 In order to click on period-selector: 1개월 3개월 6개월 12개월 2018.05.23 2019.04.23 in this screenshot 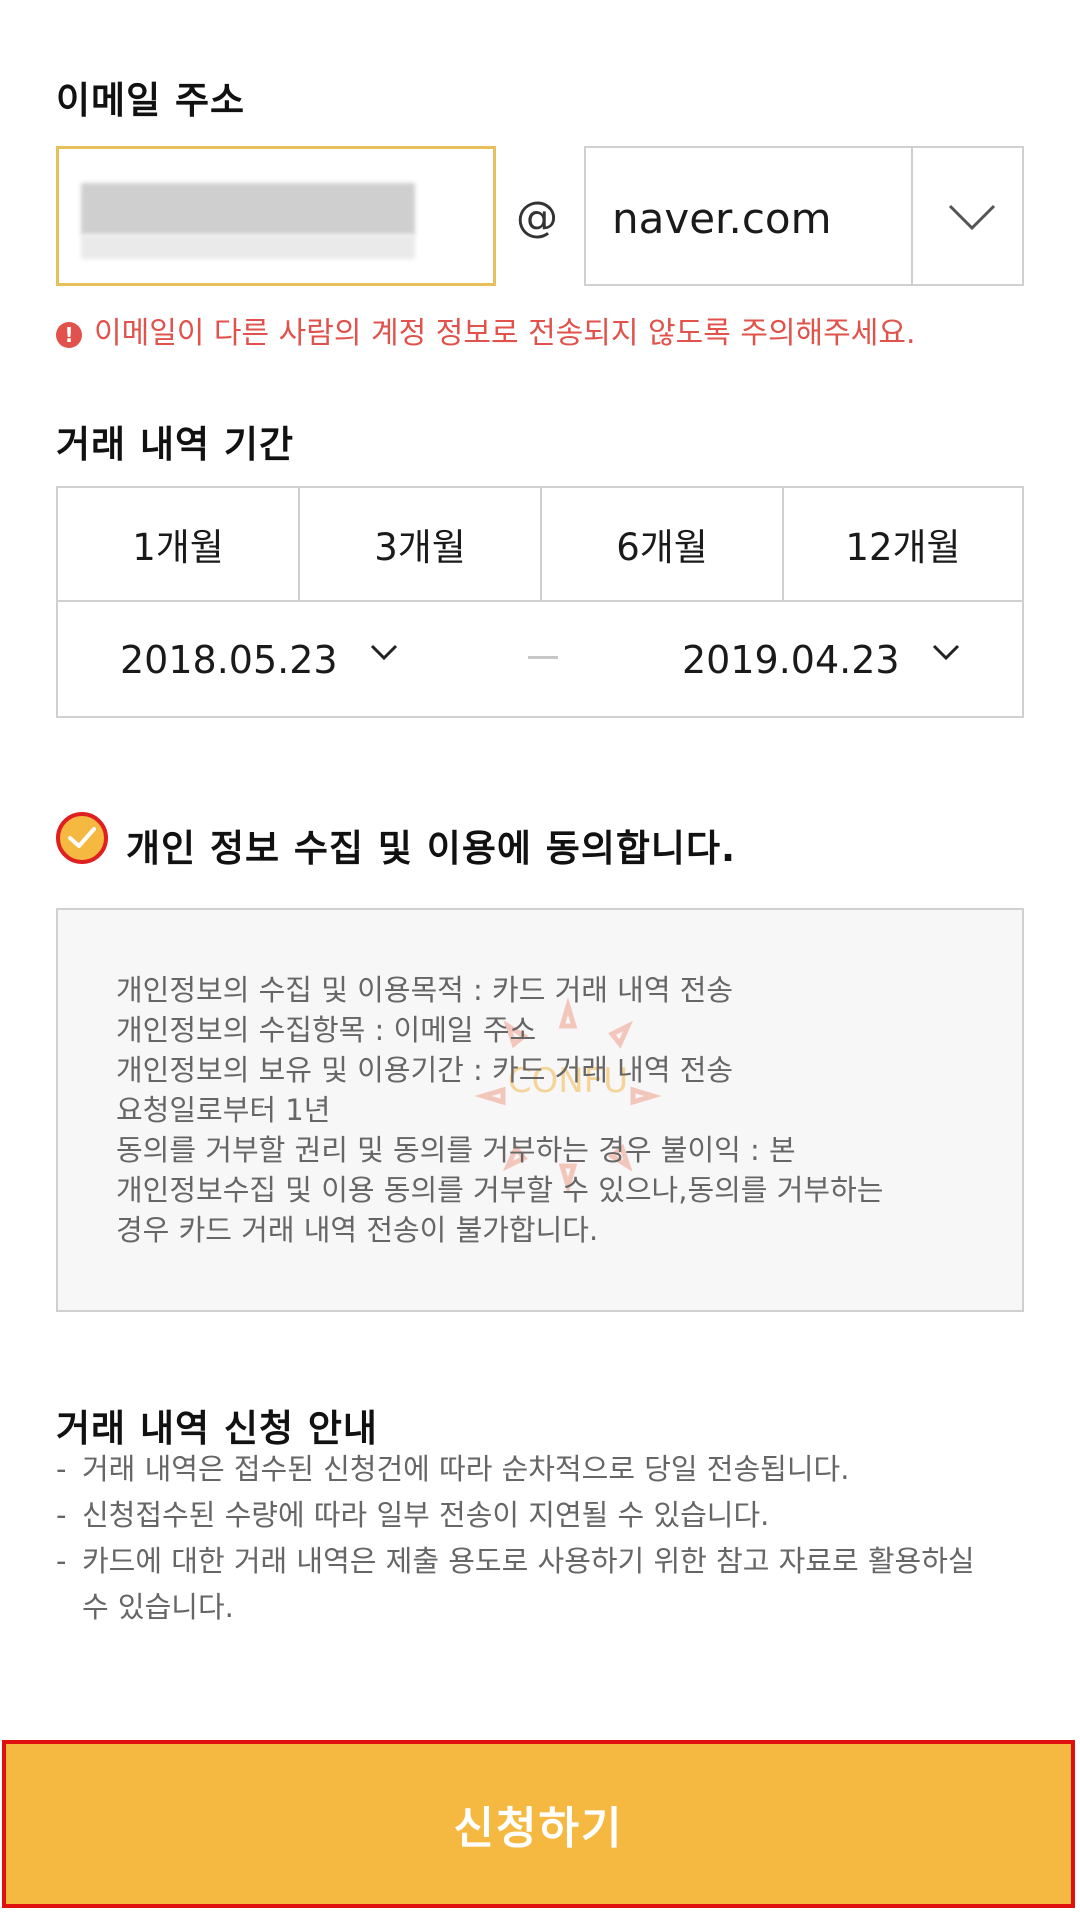, I will do `click(540, 602)`.